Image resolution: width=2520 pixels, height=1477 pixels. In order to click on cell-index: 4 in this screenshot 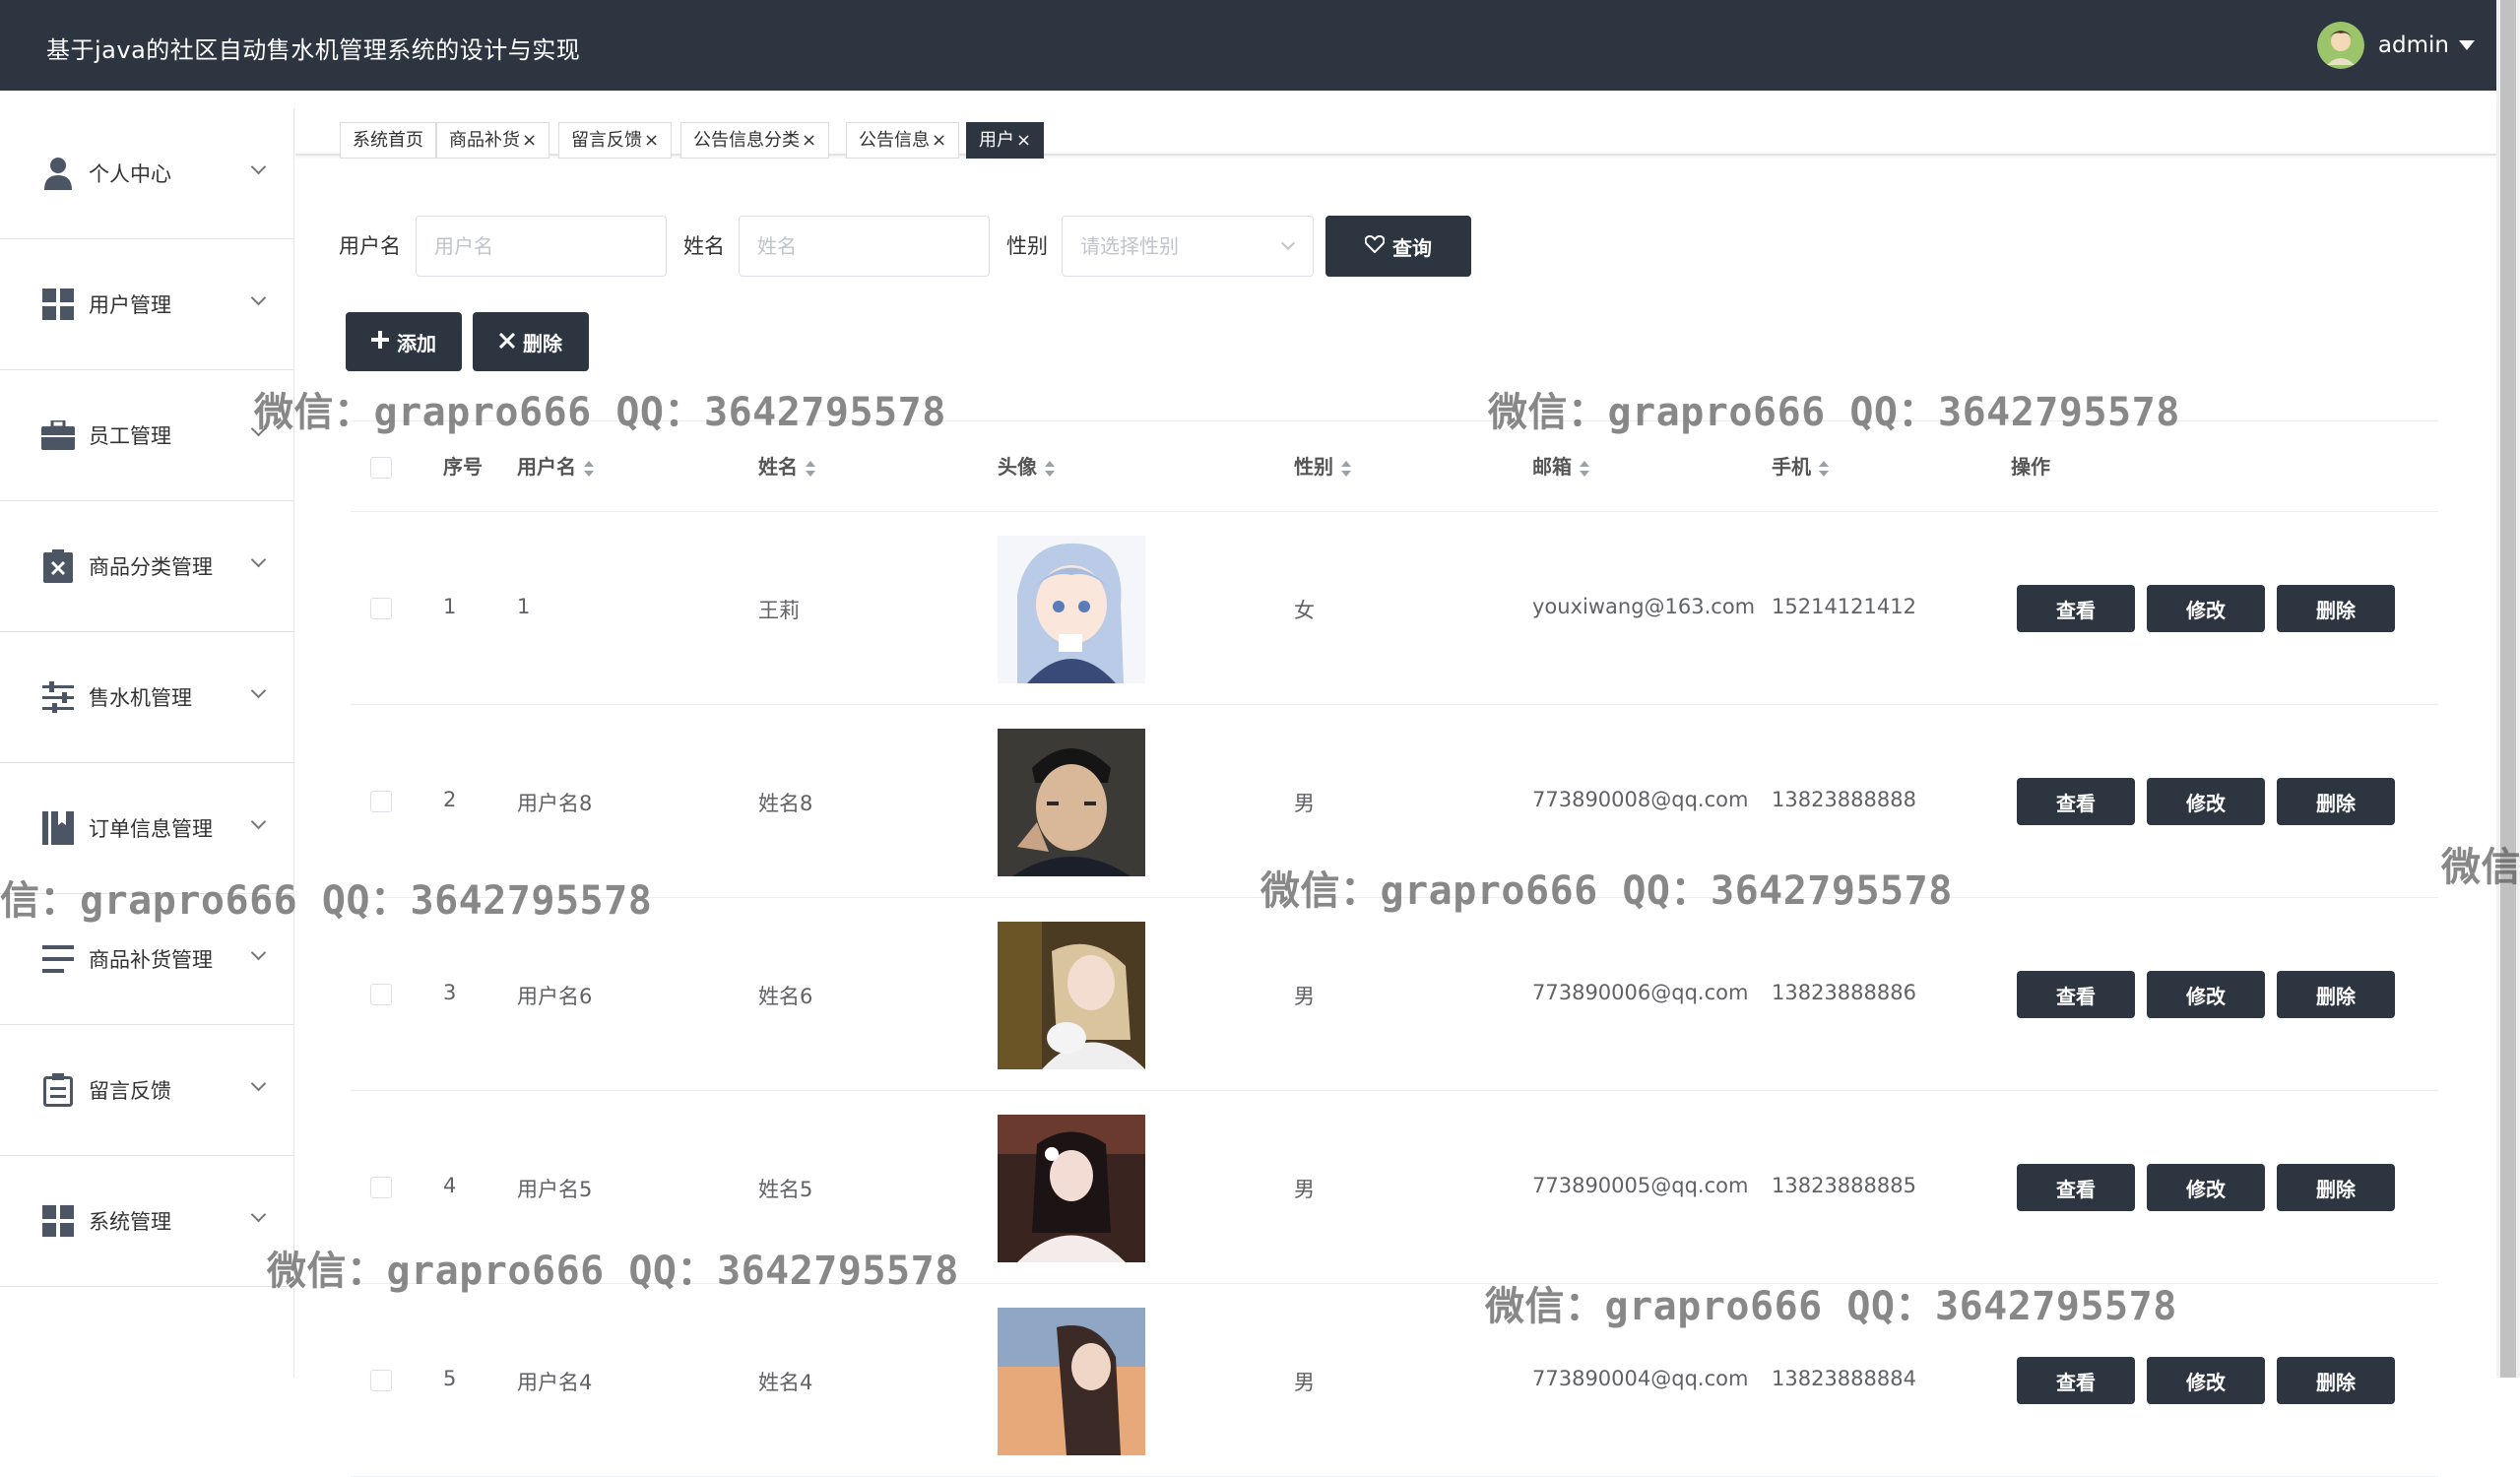, I will do `click(450, 1186)`.